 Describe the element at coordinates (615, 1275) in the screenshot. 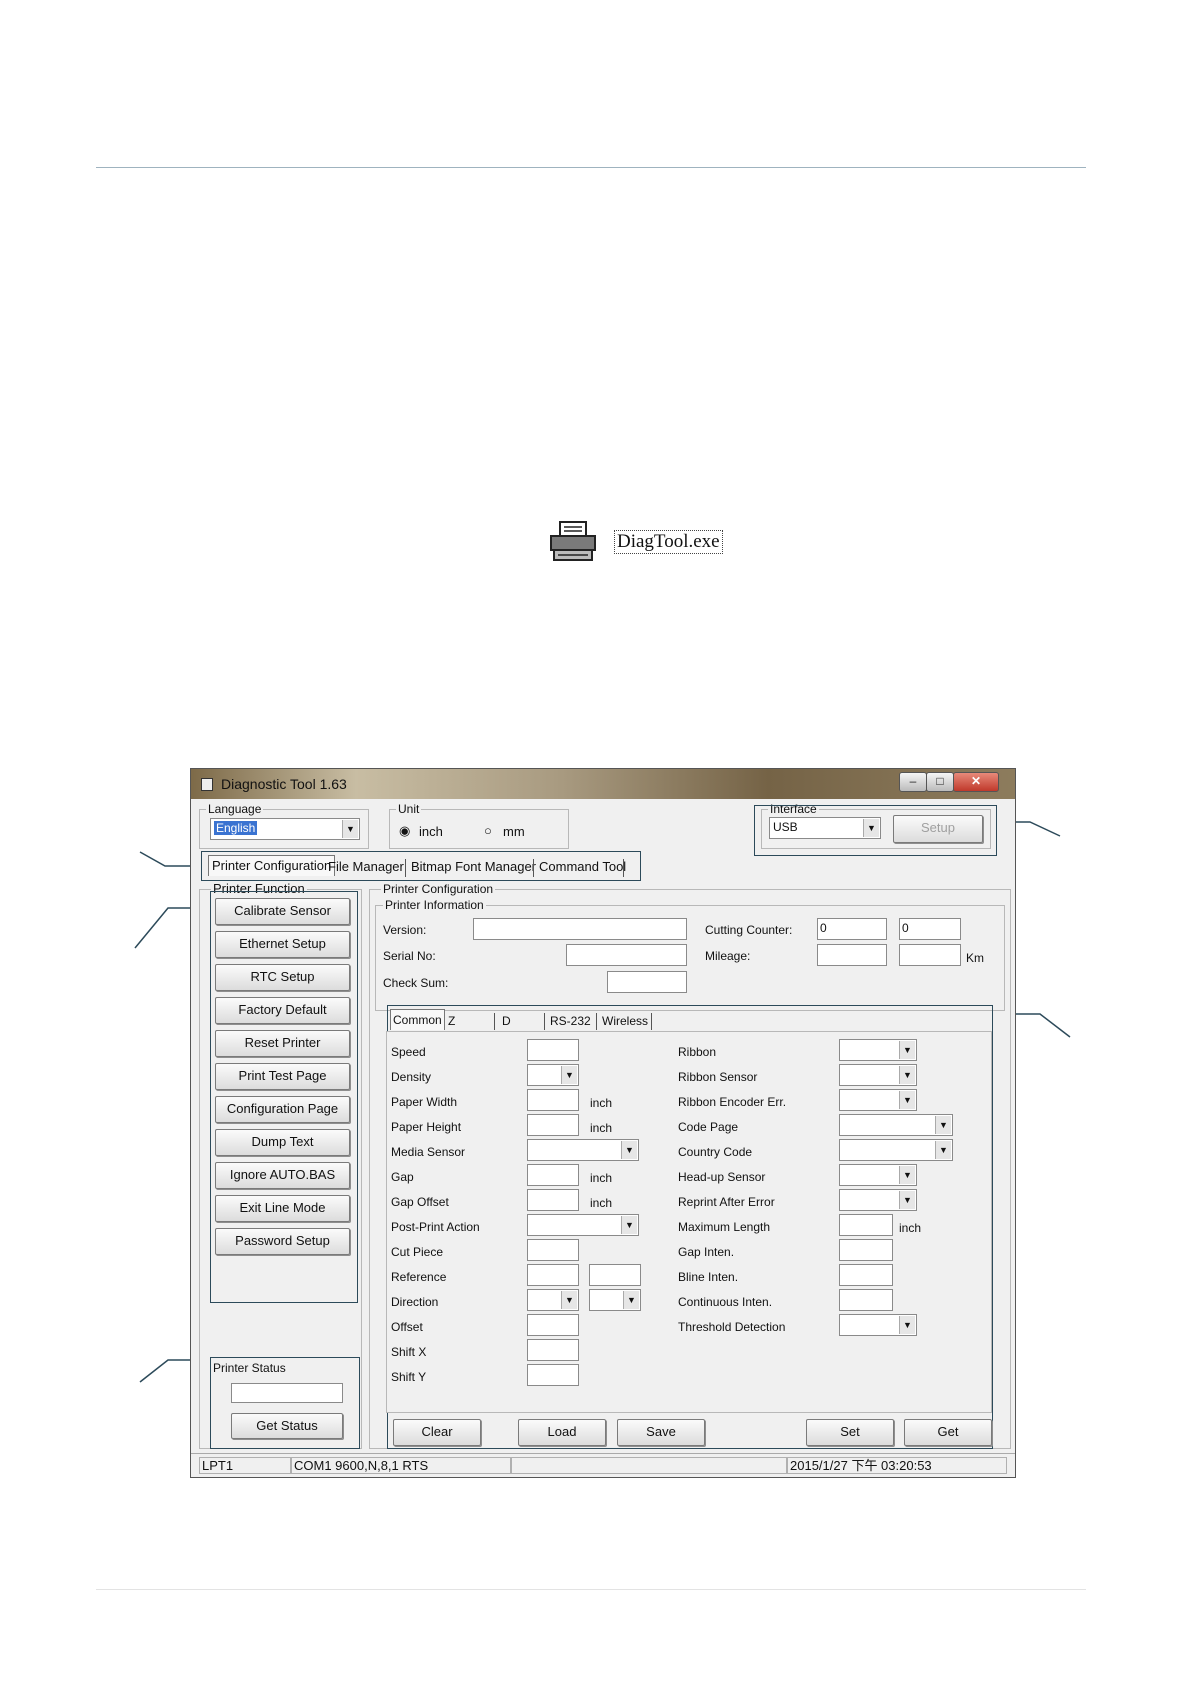

I see `reference-y-field` at that location.